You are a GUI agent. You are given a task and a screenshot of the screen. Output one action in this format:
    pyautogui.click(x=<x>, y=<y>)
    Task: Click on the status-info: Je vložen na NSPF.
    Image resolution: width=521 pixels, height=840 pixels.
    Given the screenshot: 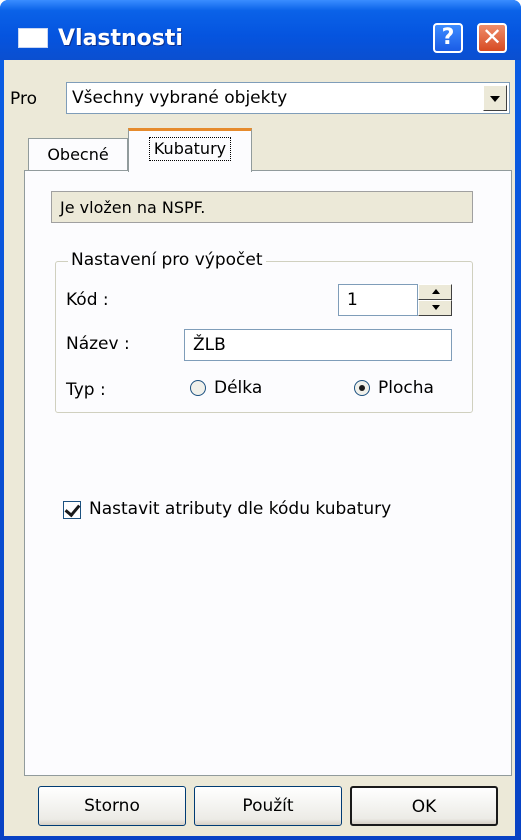 What is the action you would take?
    pyautogui.click(x=262, y=207)
    